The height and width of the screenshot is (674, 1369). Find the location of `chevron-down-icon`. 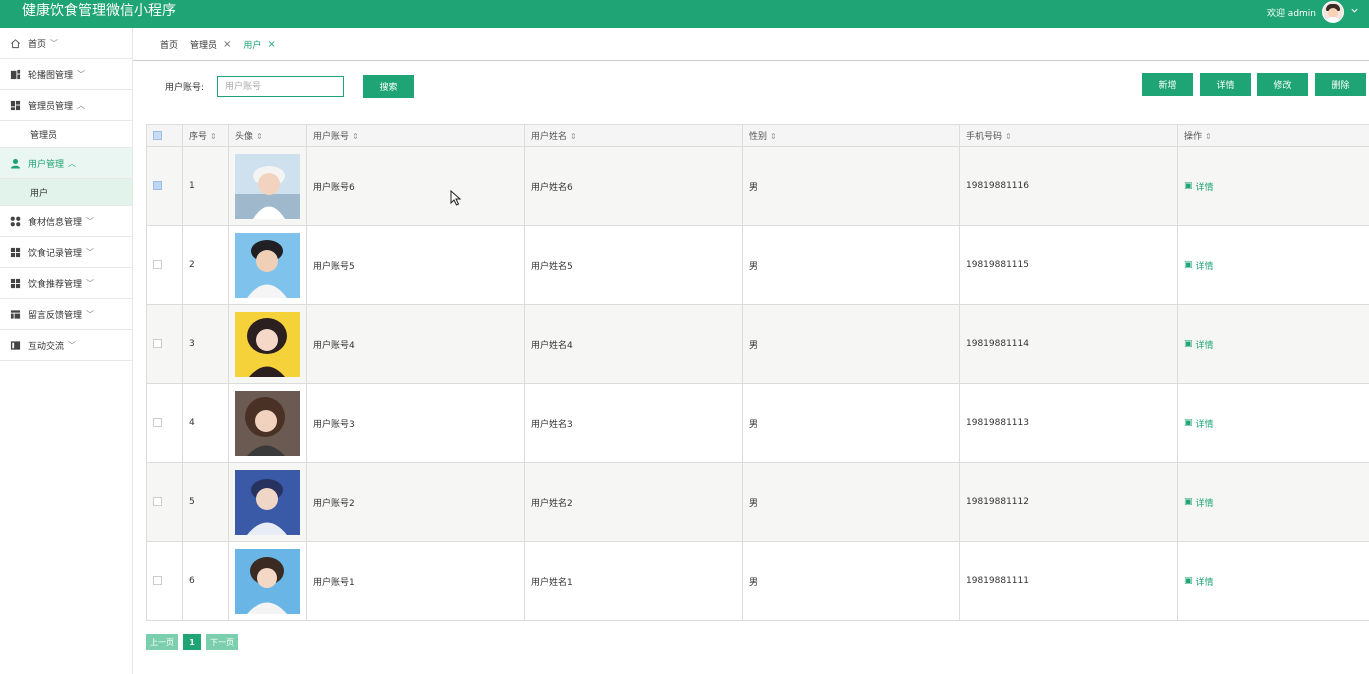

chevron-down-icon is located at coordinates (1354, 12).